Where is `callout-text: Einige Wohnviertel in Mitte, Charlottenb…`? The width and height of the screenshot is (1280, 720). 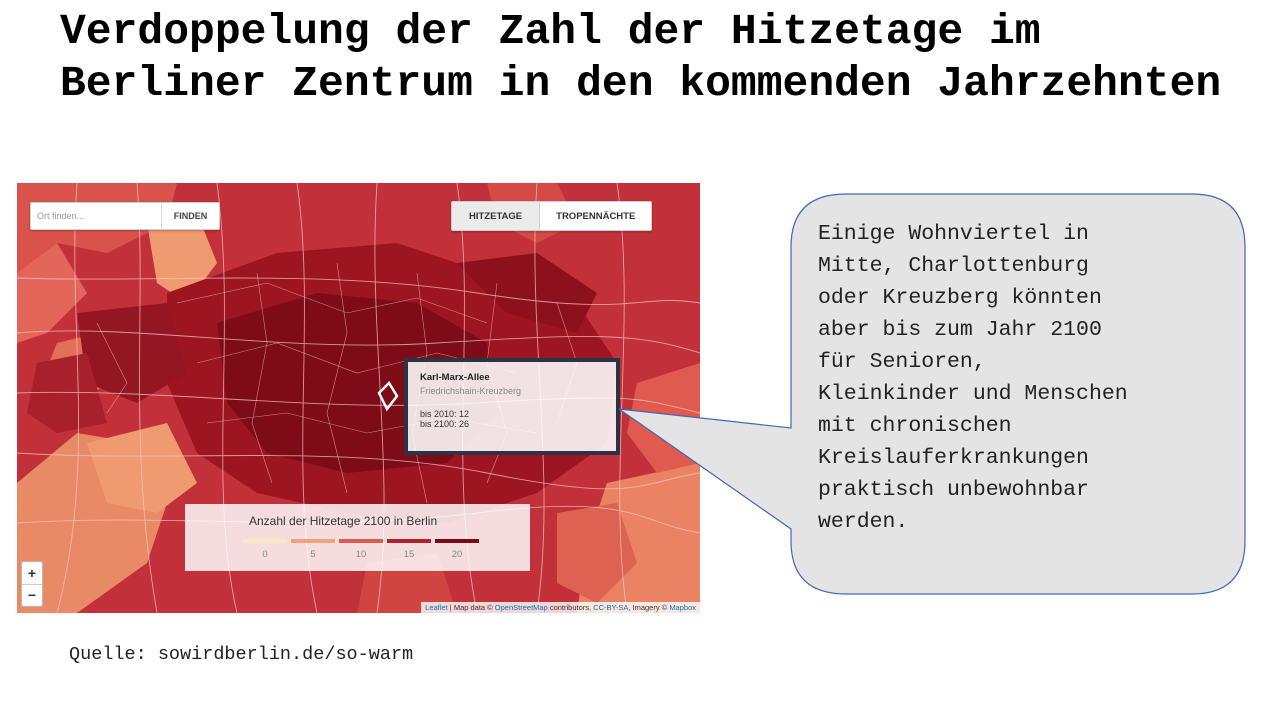
callout-text: Einige Wohnviertel in Mitte, Charlottenb… is located at coordinates (973, 378).